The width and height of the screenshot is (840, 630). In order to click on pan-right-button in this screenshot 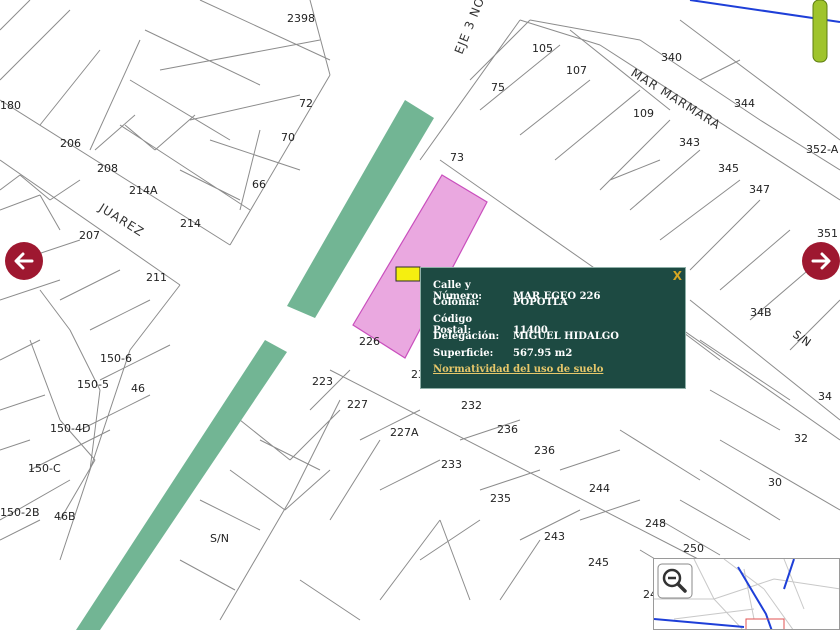, I will do `click(821, 261)`.